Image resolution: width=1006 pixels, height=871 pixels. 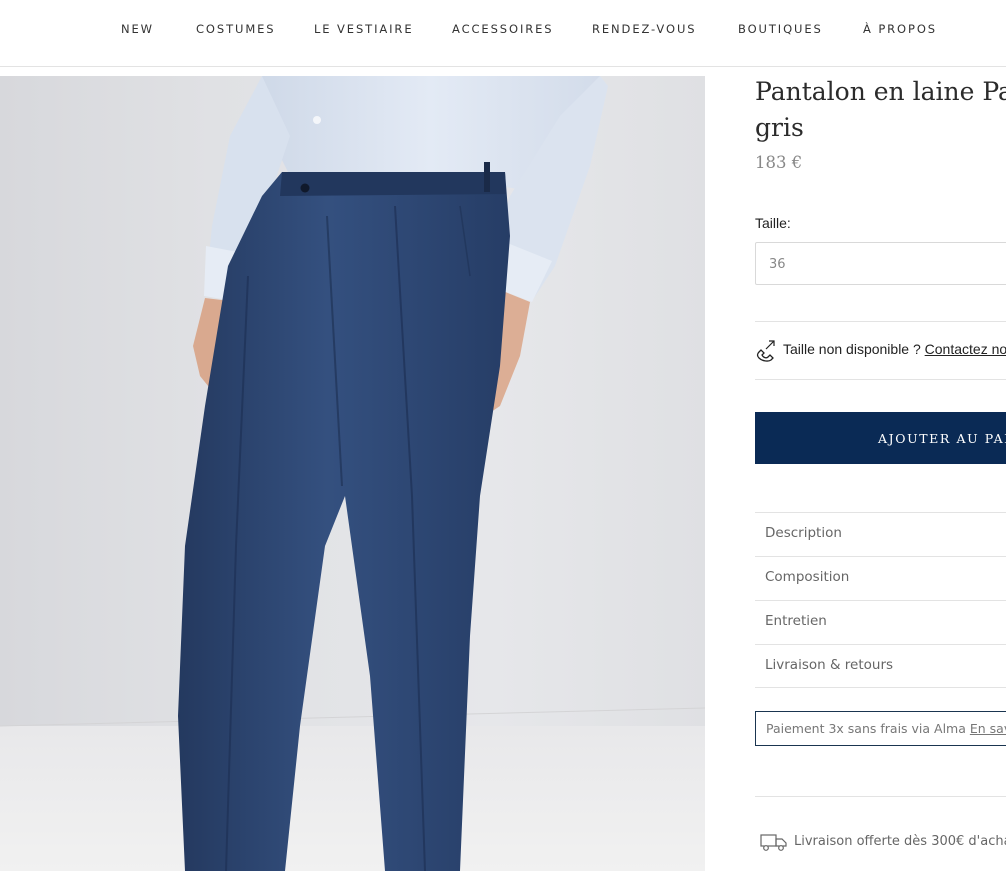 I want to click on product-title-line-2: gris, so click(x=779, y=127).